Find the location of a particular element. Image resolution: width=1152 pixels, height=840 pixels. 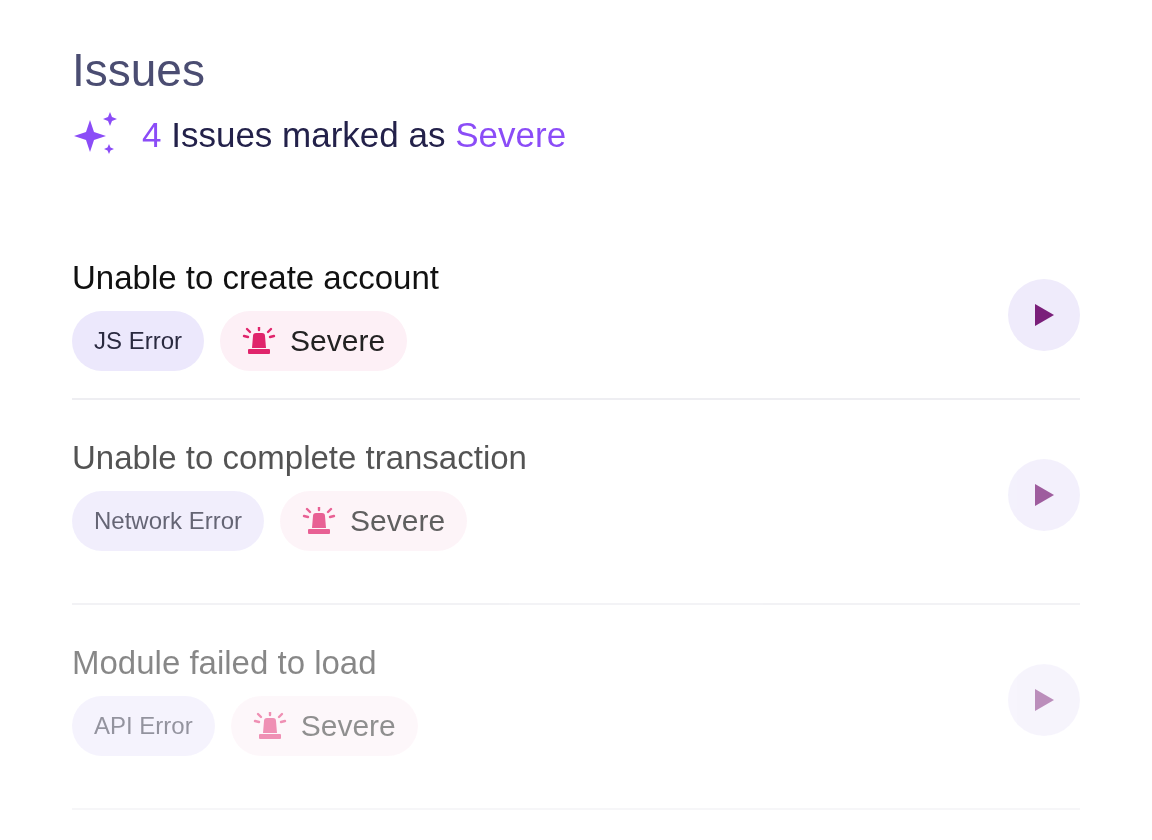

summary-text: 4 Issues marked as Severe is located at coordinates (354, 135).